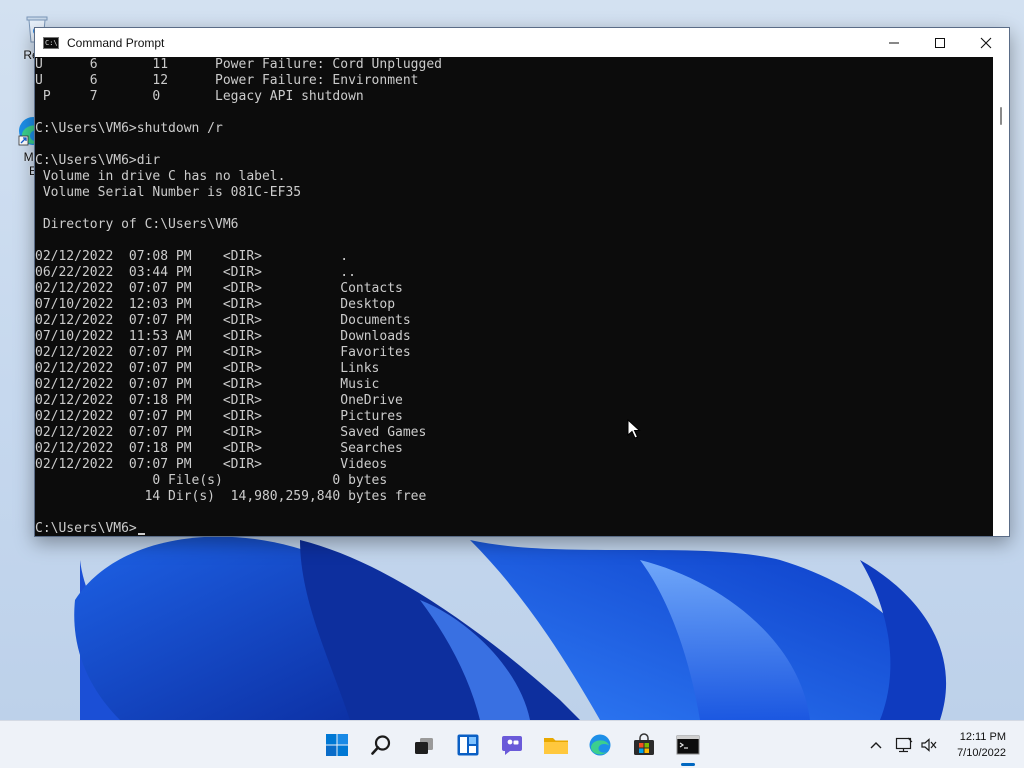  I want to click on console-line: U 6 11 Power Failure: Cord Unplugged, so click(238, 64).